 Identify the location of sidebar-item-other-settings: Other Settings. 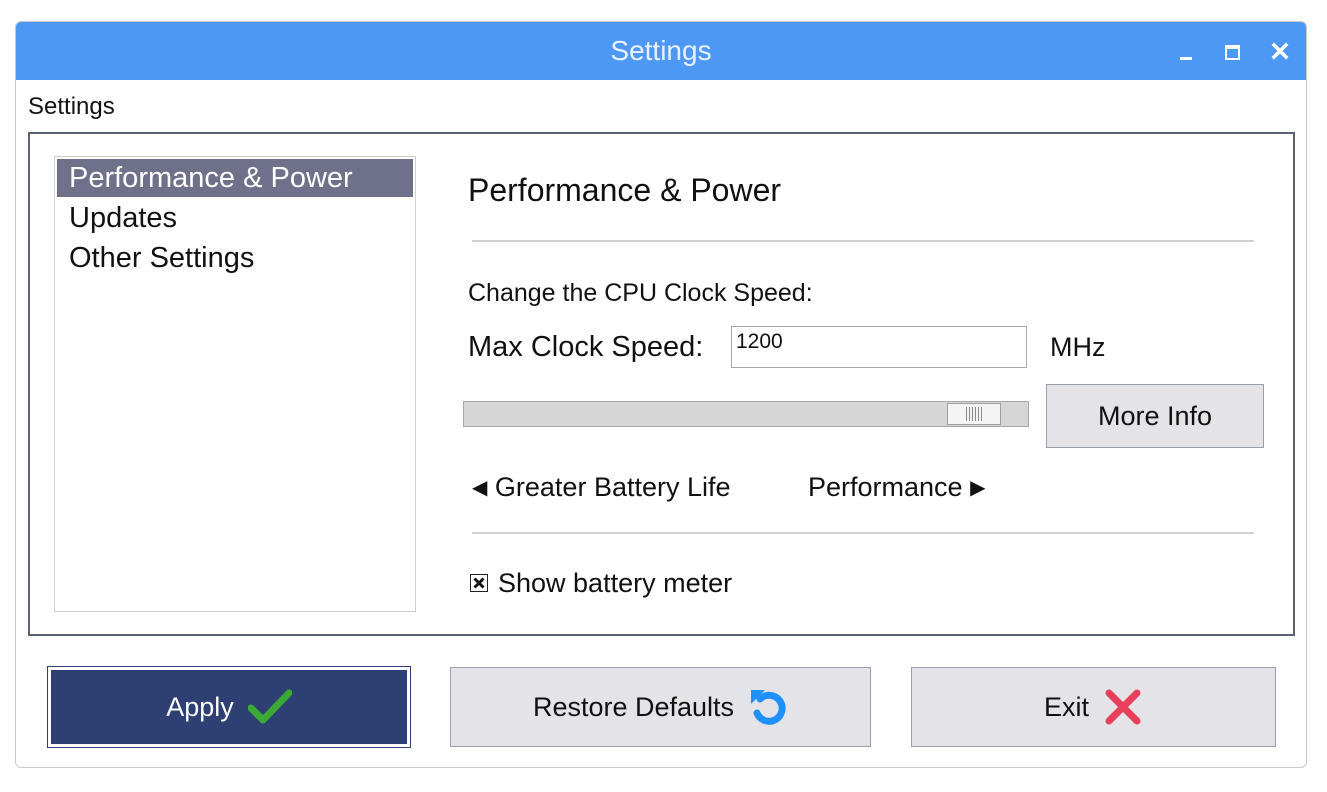
(235, 258).